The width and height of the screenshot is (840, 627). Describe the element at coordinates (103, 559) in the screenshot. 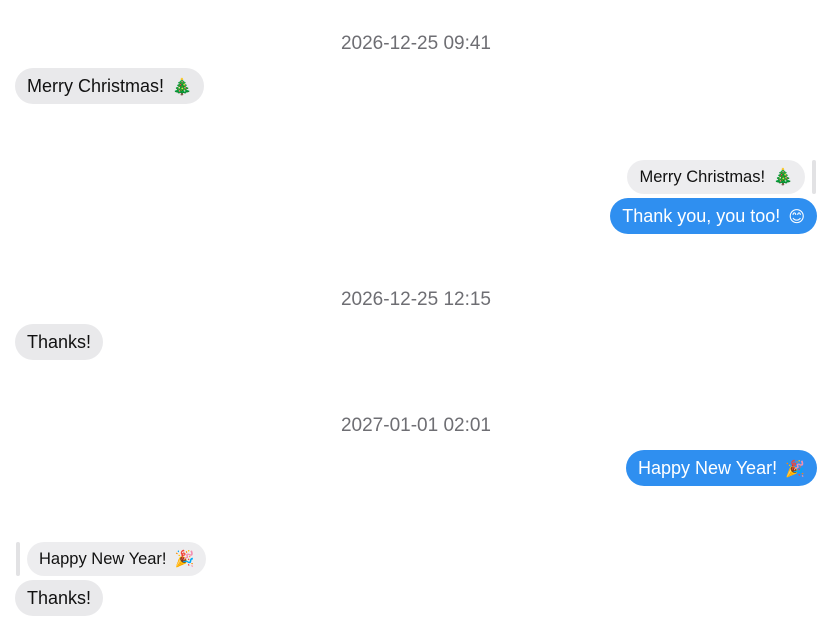

I see `quoted-text: Happy New Year!` at that location.